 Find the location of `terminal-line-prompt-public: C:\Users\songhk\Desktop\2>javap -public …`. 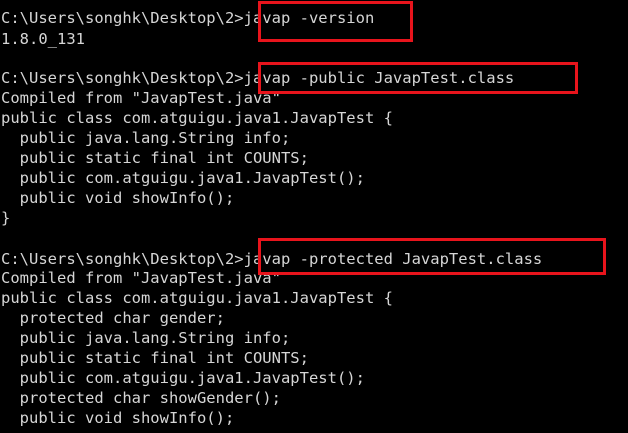

terminal-line-prompt-public: C:\Users\songhk\Desktop\2>javap -public … is located at coordinates (258, 78).